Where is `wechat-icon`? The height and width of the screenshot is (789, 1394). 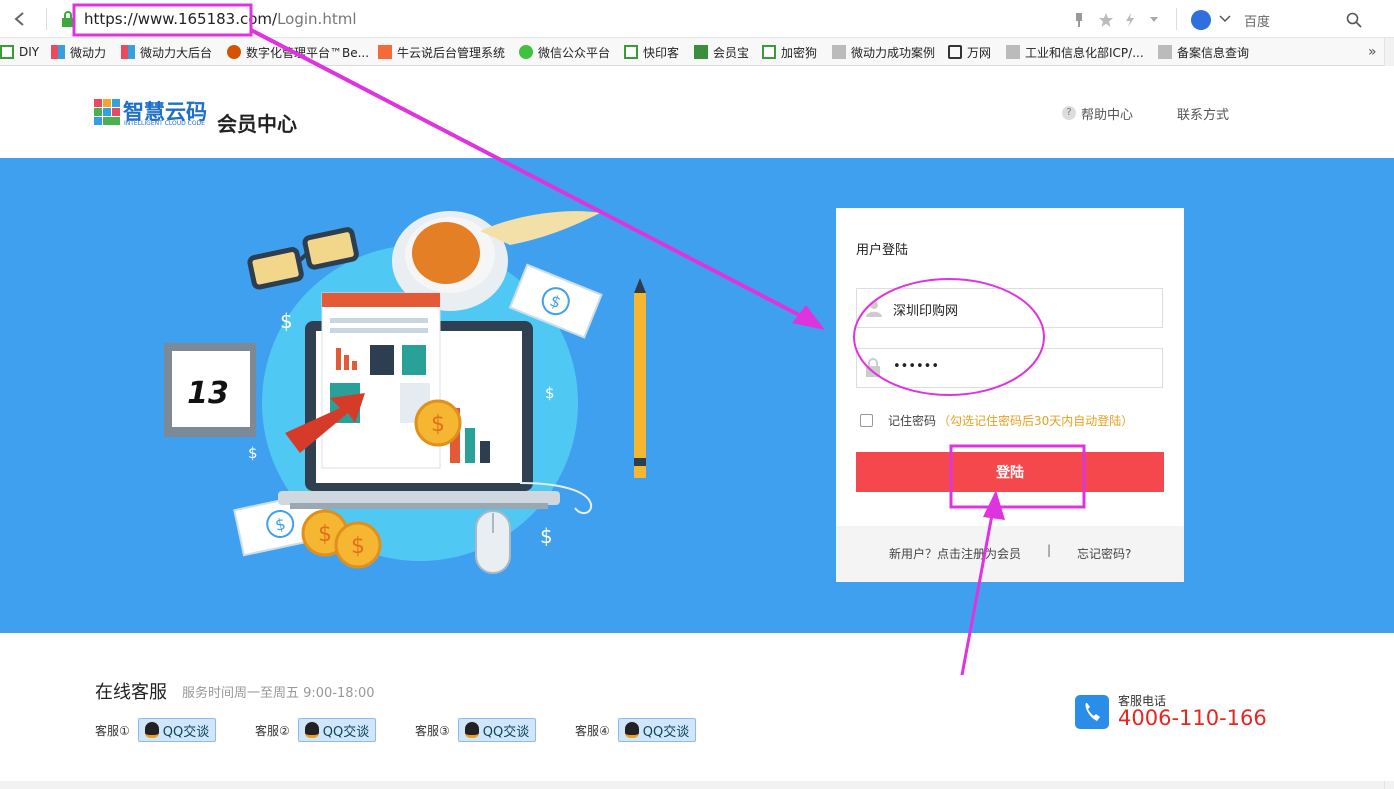 wechat-icon is located at coordinates (526, 52).